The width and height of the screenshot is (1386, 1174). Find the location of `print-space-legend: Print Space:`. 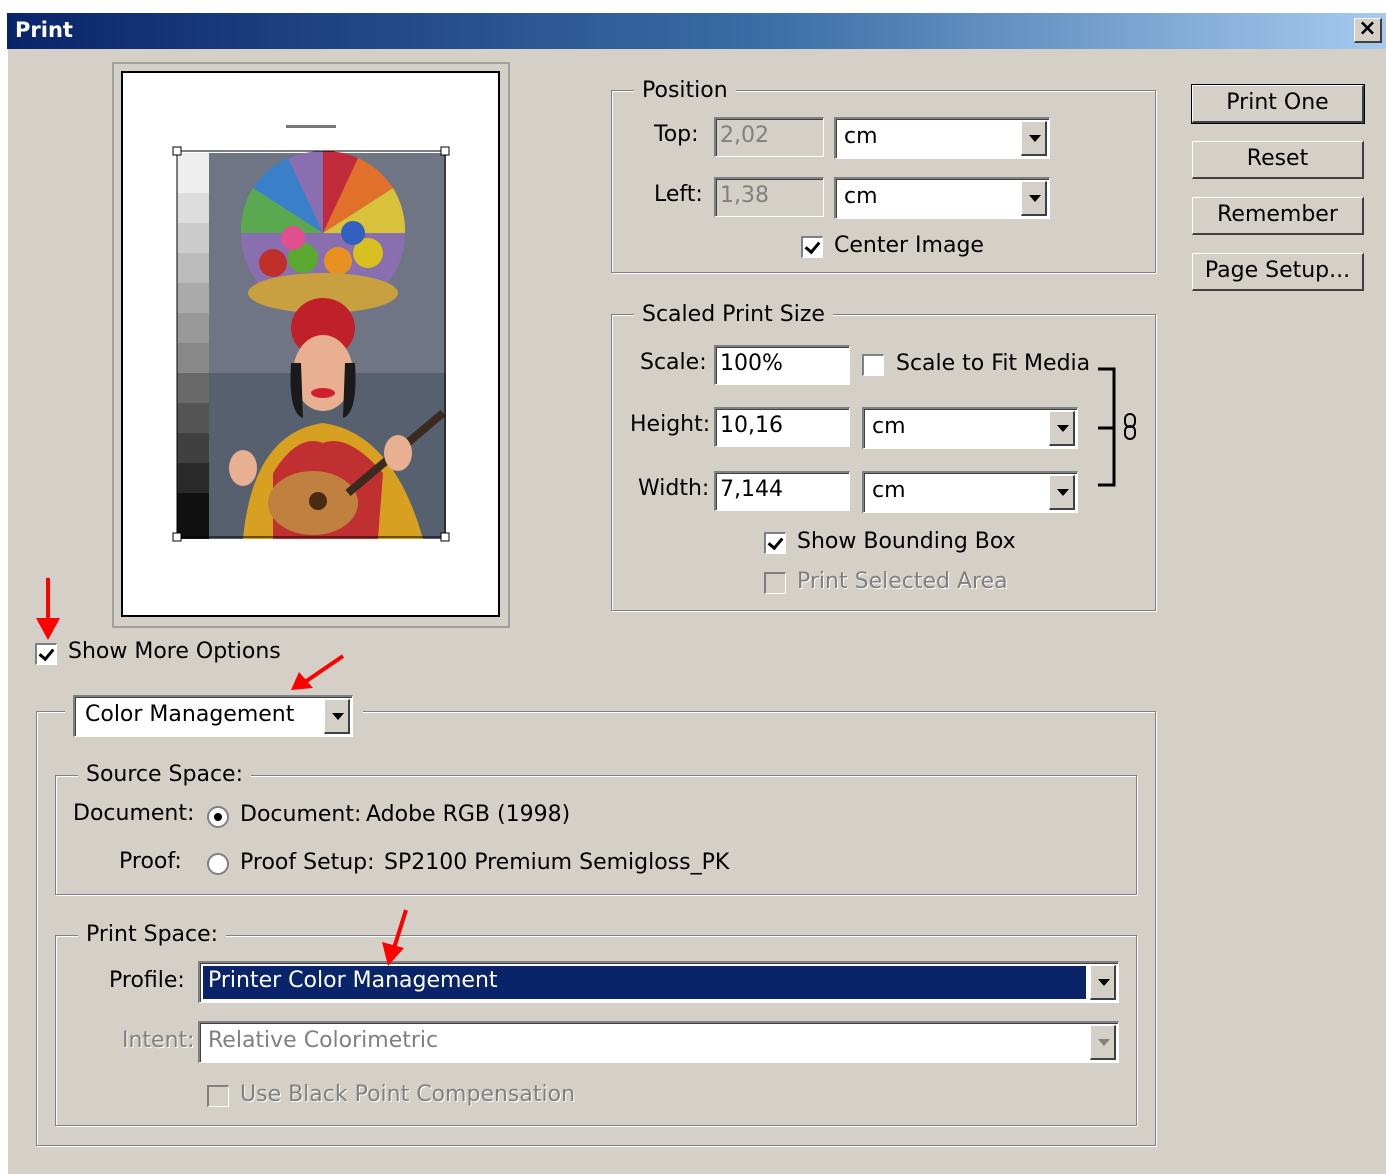

print-space-legend: Print Space: is located at coordinates (152, 934).